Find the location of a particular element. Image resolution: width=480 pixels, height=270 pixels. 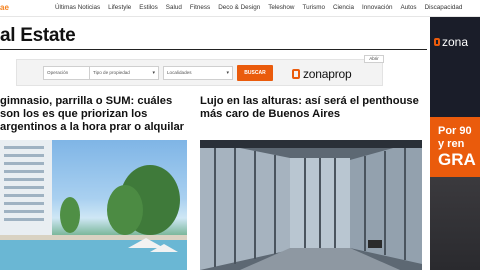

location-select: Localidades ▾ is located at coordinates (198, 73).